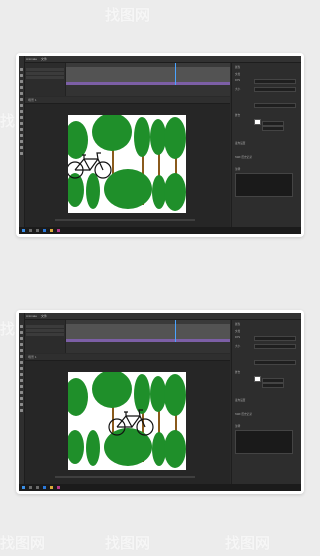 The image size is (320, 556). What do you see at coordinates (266, 148) in the screenshot?
I see `properties-panel: 属性 文档 FPS 大小 舞台 发布设置 SWF 历史记录 注释` at bounding box center [266, 148].